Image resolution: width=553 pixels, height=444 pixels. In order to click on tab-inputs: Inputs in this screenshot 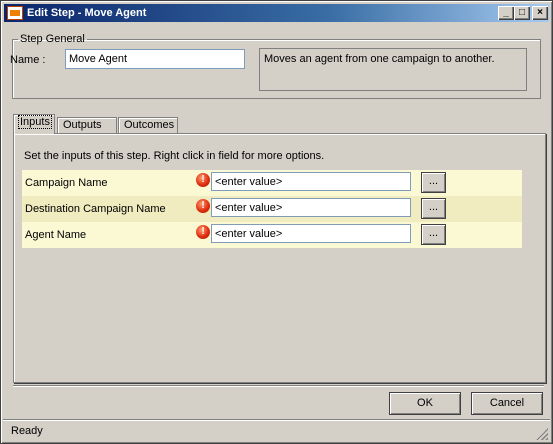, I will do `click(34, 124)`.